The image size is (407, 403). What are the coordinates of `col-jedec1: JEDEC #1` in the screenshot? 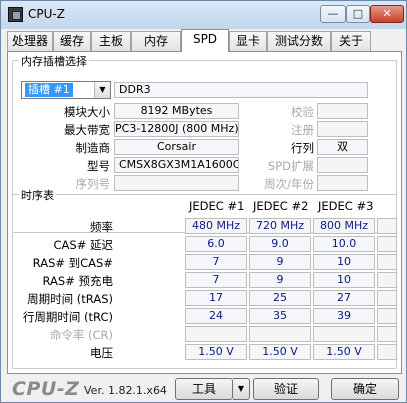 It's located at (217, 206).